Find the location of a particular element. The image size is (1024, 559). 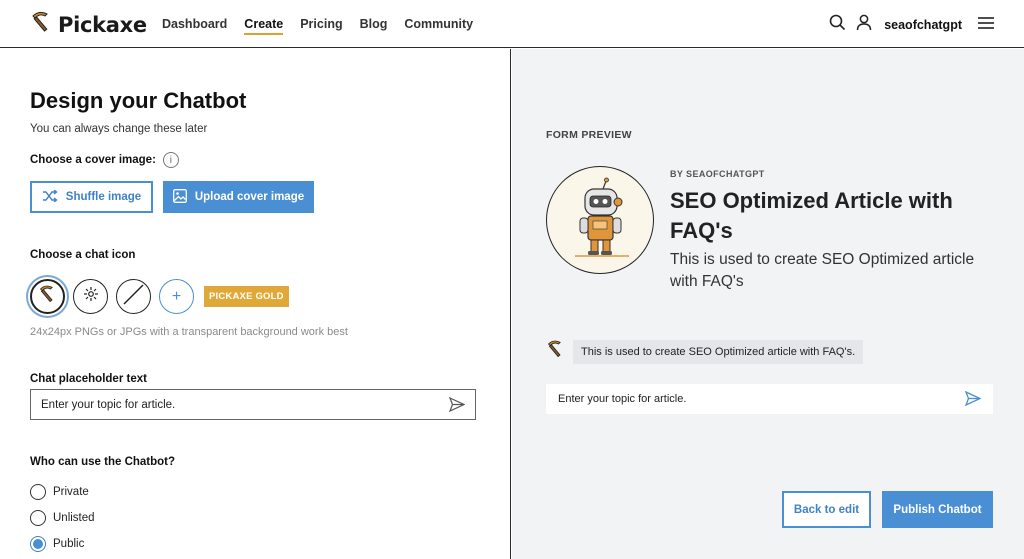

pickaxe-gold-badge: PICKAXE GOLD is located at coordinates (246, 296).